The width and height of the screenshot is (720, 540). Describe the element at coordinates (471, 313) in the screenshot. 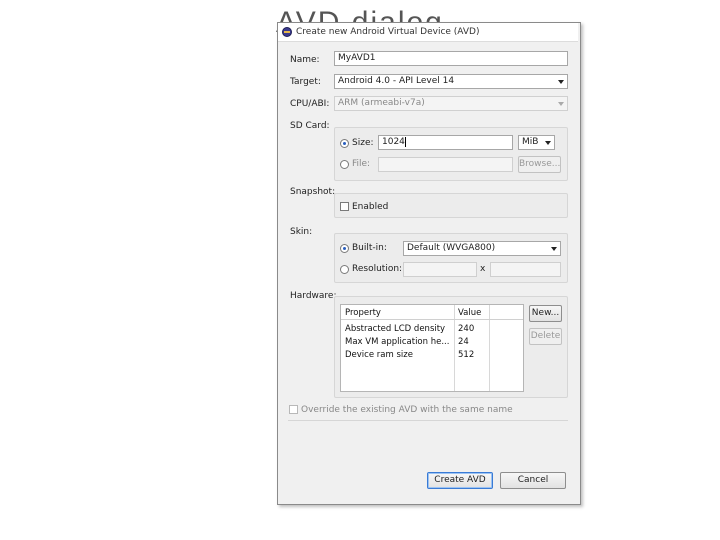

I see `column-header-value: Value` at that location.